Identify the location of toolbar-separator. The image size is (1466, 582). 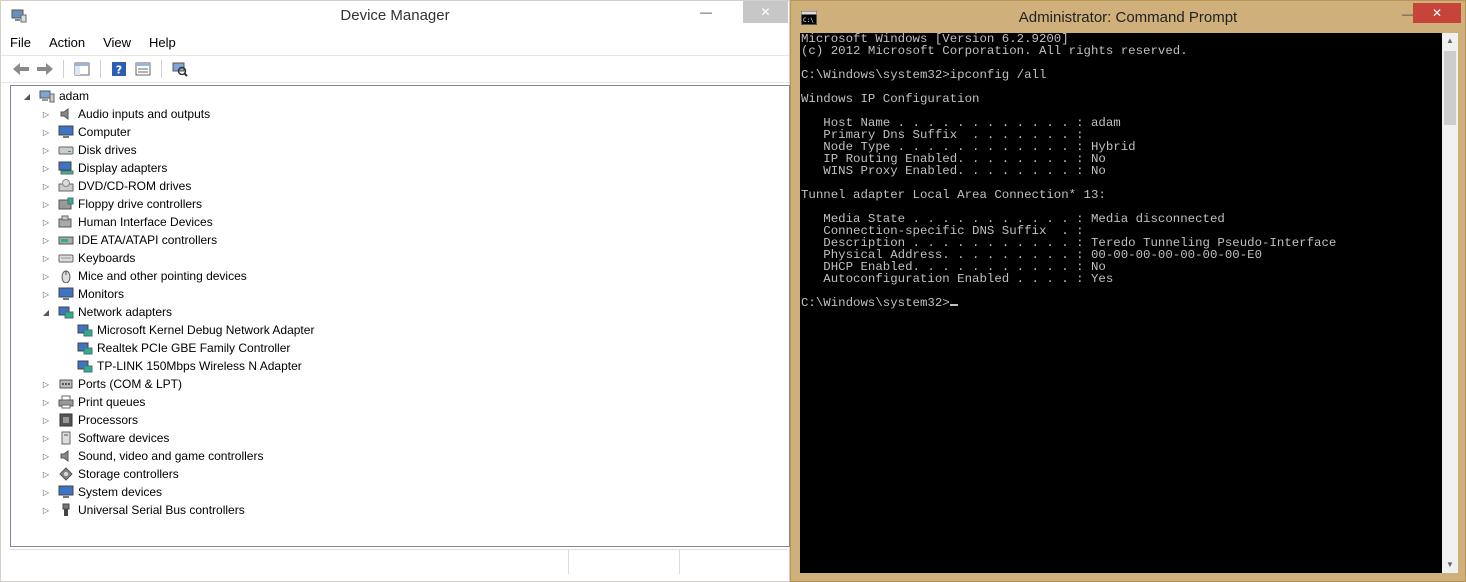
(161, 69).